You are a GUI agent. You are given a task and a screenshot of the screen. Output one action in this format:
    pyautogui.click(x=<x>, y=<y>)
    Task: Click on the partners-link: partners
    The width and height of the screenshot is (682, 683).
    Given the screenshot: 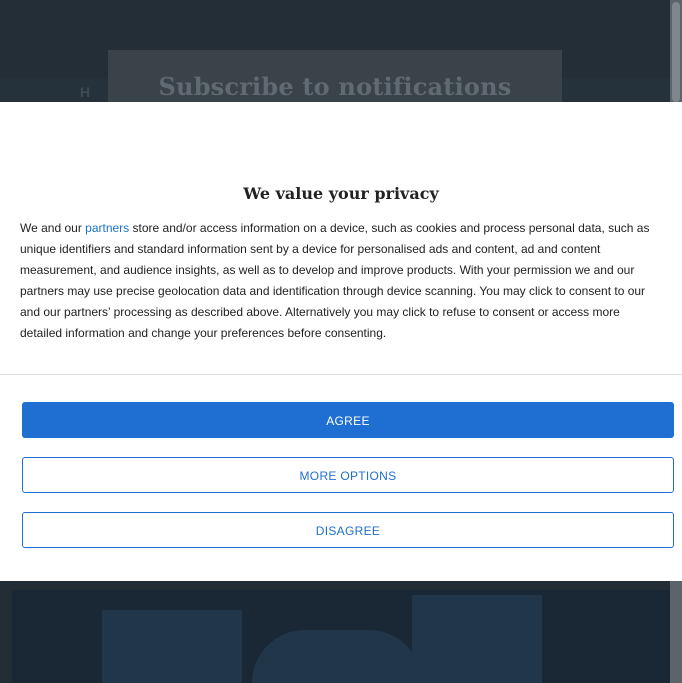 What is the action you would take?
    pyautogui.click(x=107, y=228)
    